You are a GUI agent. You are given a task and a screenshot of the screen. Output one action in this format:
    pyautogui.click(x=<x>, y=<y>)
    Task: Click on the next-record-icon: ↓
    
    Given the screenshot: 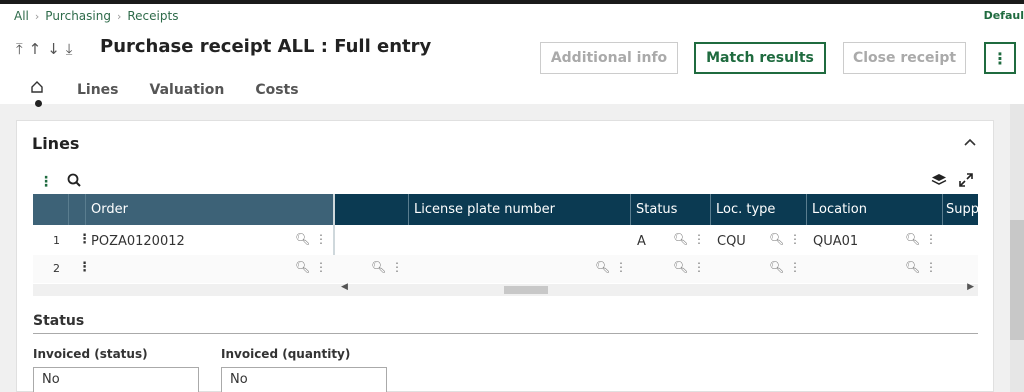 What is the action you would take?
    pyautogui.click(x=53, y=49)
    